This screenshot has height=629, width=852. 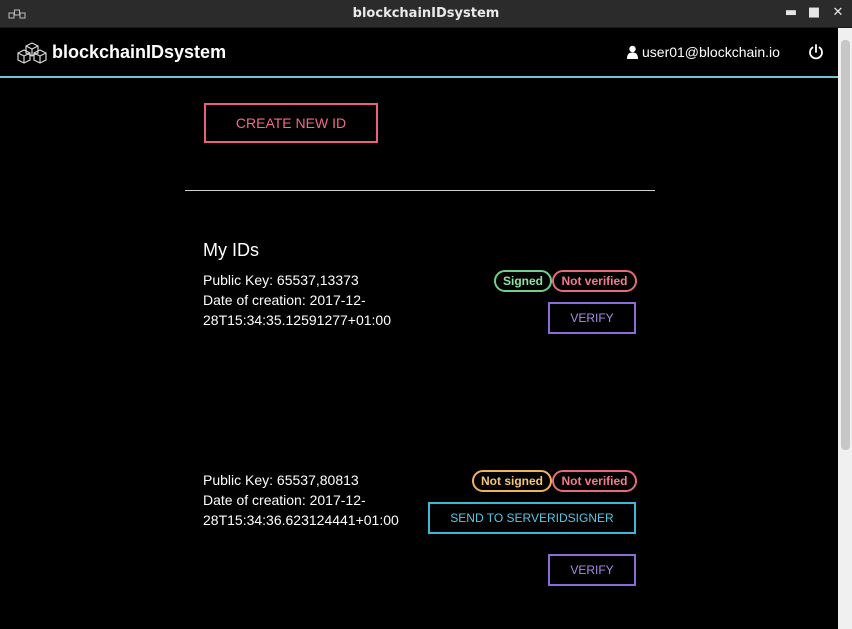 I want to click on scrollbar-thumb, so click(x=845, y=245).